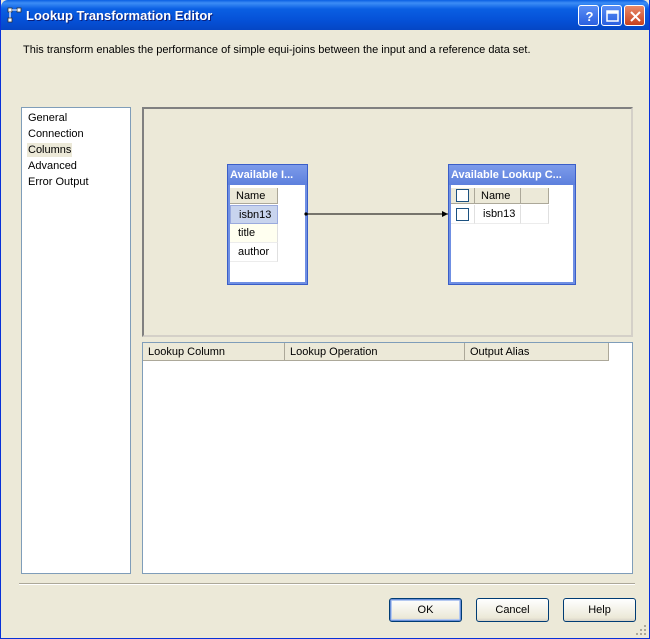  What do you see at coordinates (15, 15) in the screenshot?
I see `transform-icon` at bounding box center [15, 15].